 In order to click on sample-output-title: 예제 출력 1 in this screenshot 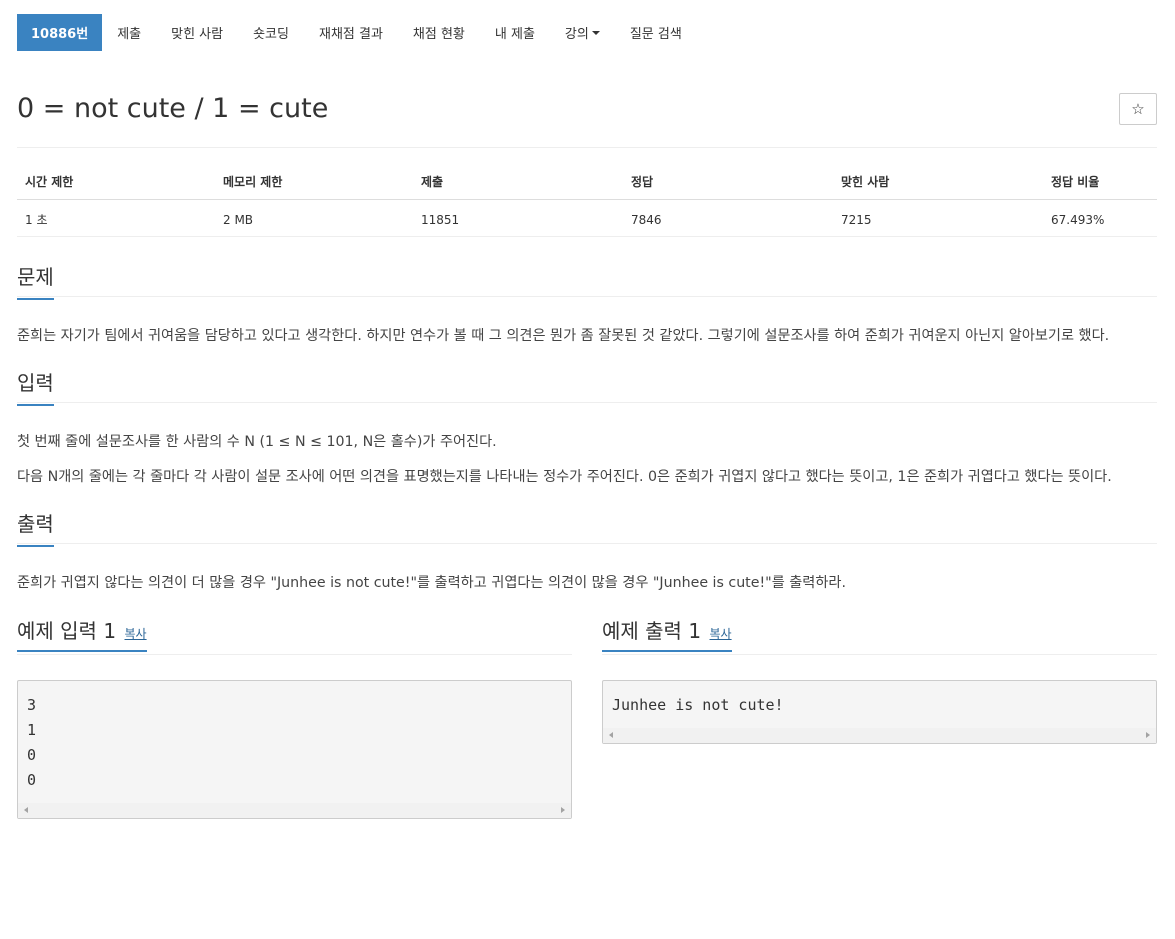, I will do `click(652, 631)`.